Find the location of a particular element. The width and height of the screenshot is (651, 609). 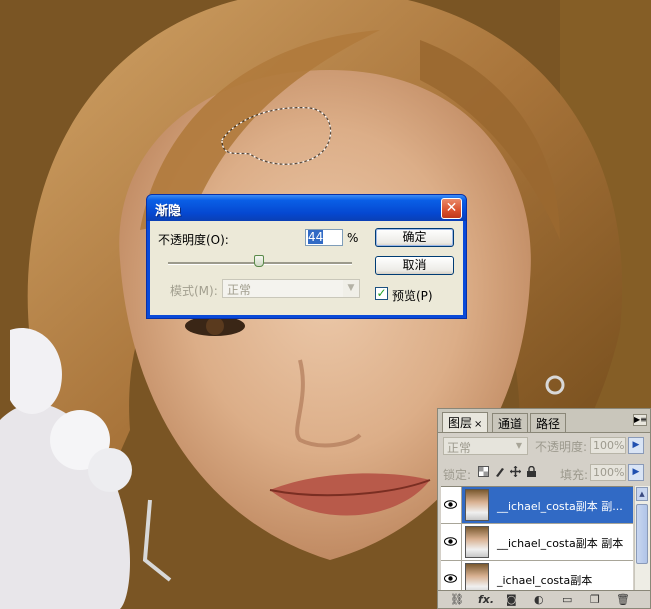

layer-name: _ichael_costa副本 is located at coordinates (545, 580).